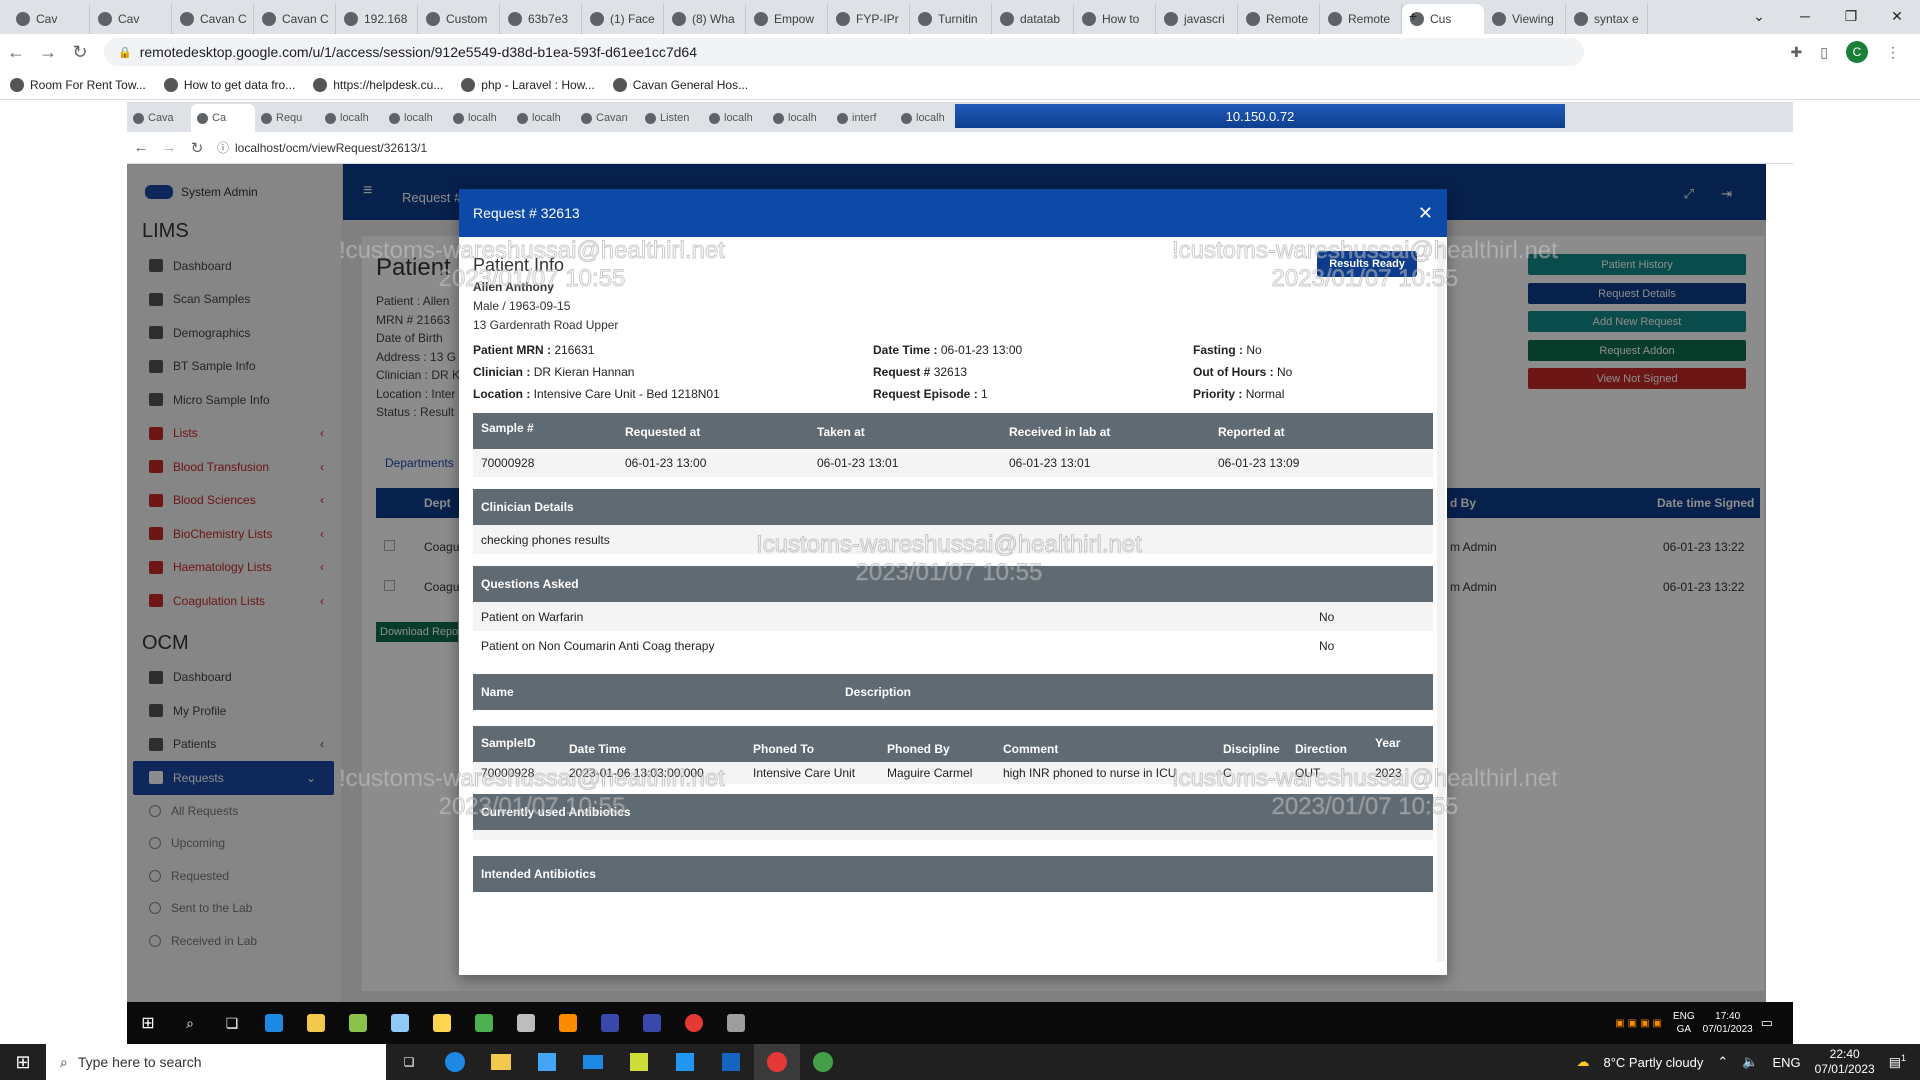 The image size is (1920, 1080). I want to click on outer-tab: Custom, so click(459, 19).